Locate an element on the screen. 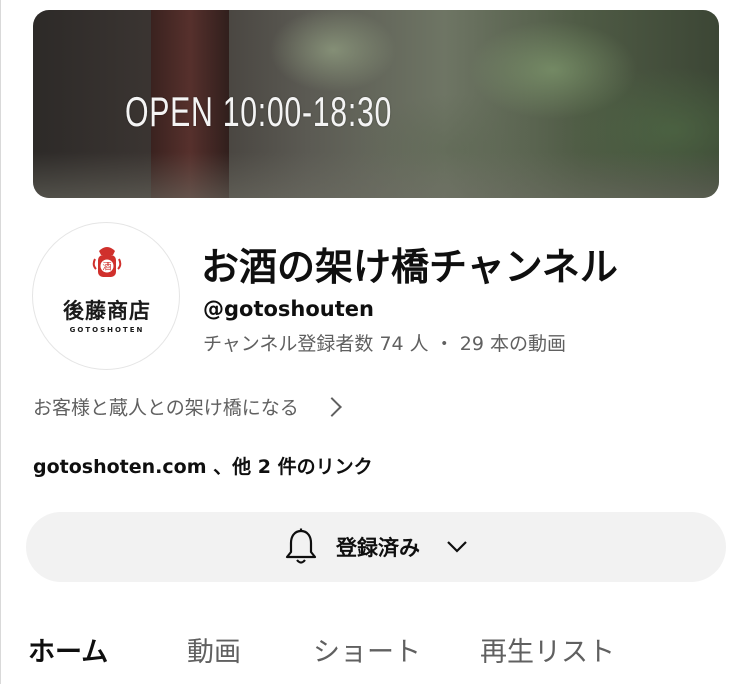 Image resolution: width=750 pixels, height=684 pixels. banner-hours-text: OPEN 10:00-18:30 is located at coordinates (259, 111).